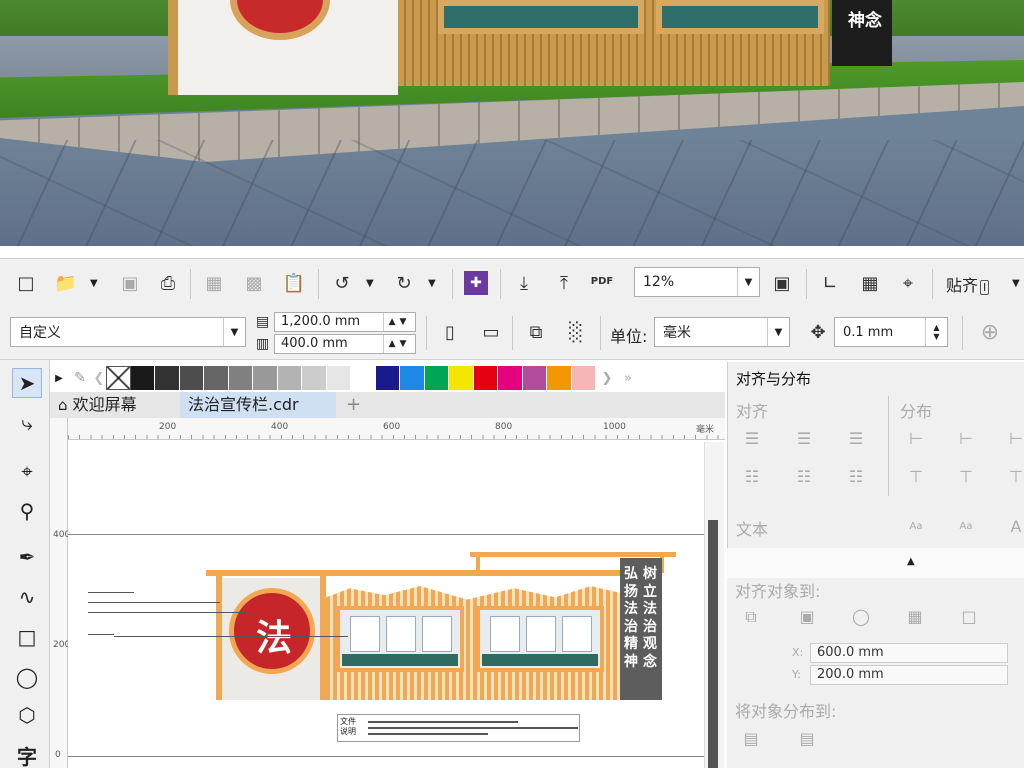 The image size is (1024, 768). I want to click on landscape-icon: ▭, so click(491, 332).